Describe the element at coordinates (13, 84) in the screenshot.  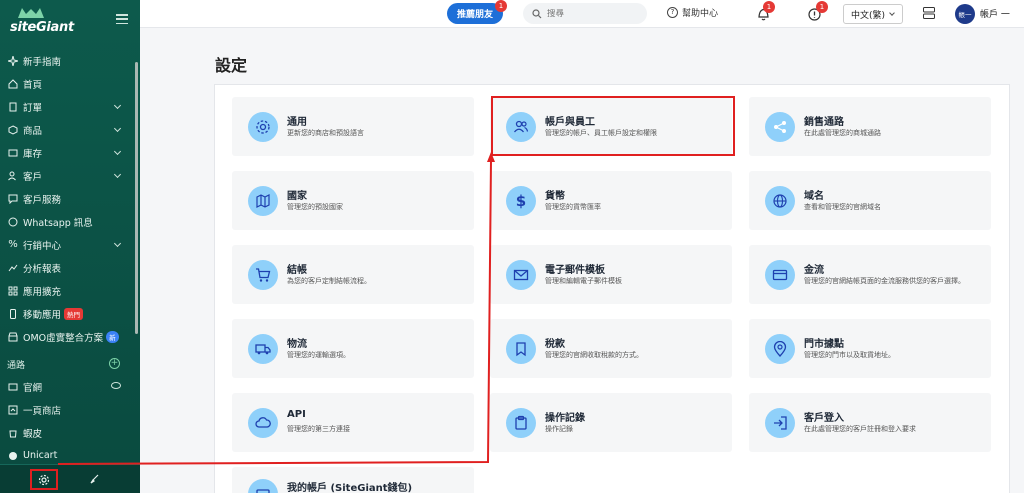
I see `home-icon` at that location.